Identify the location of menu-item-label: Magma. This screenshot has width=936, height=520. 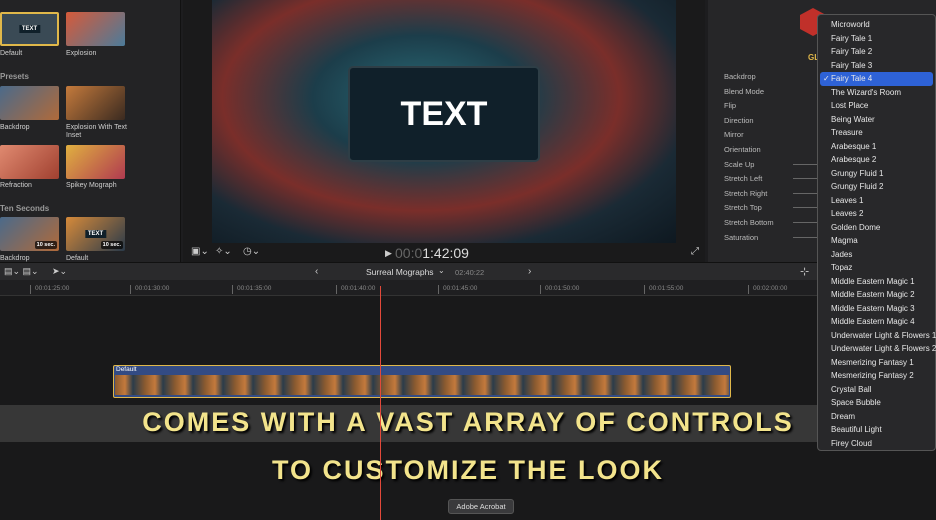
(844, 240).